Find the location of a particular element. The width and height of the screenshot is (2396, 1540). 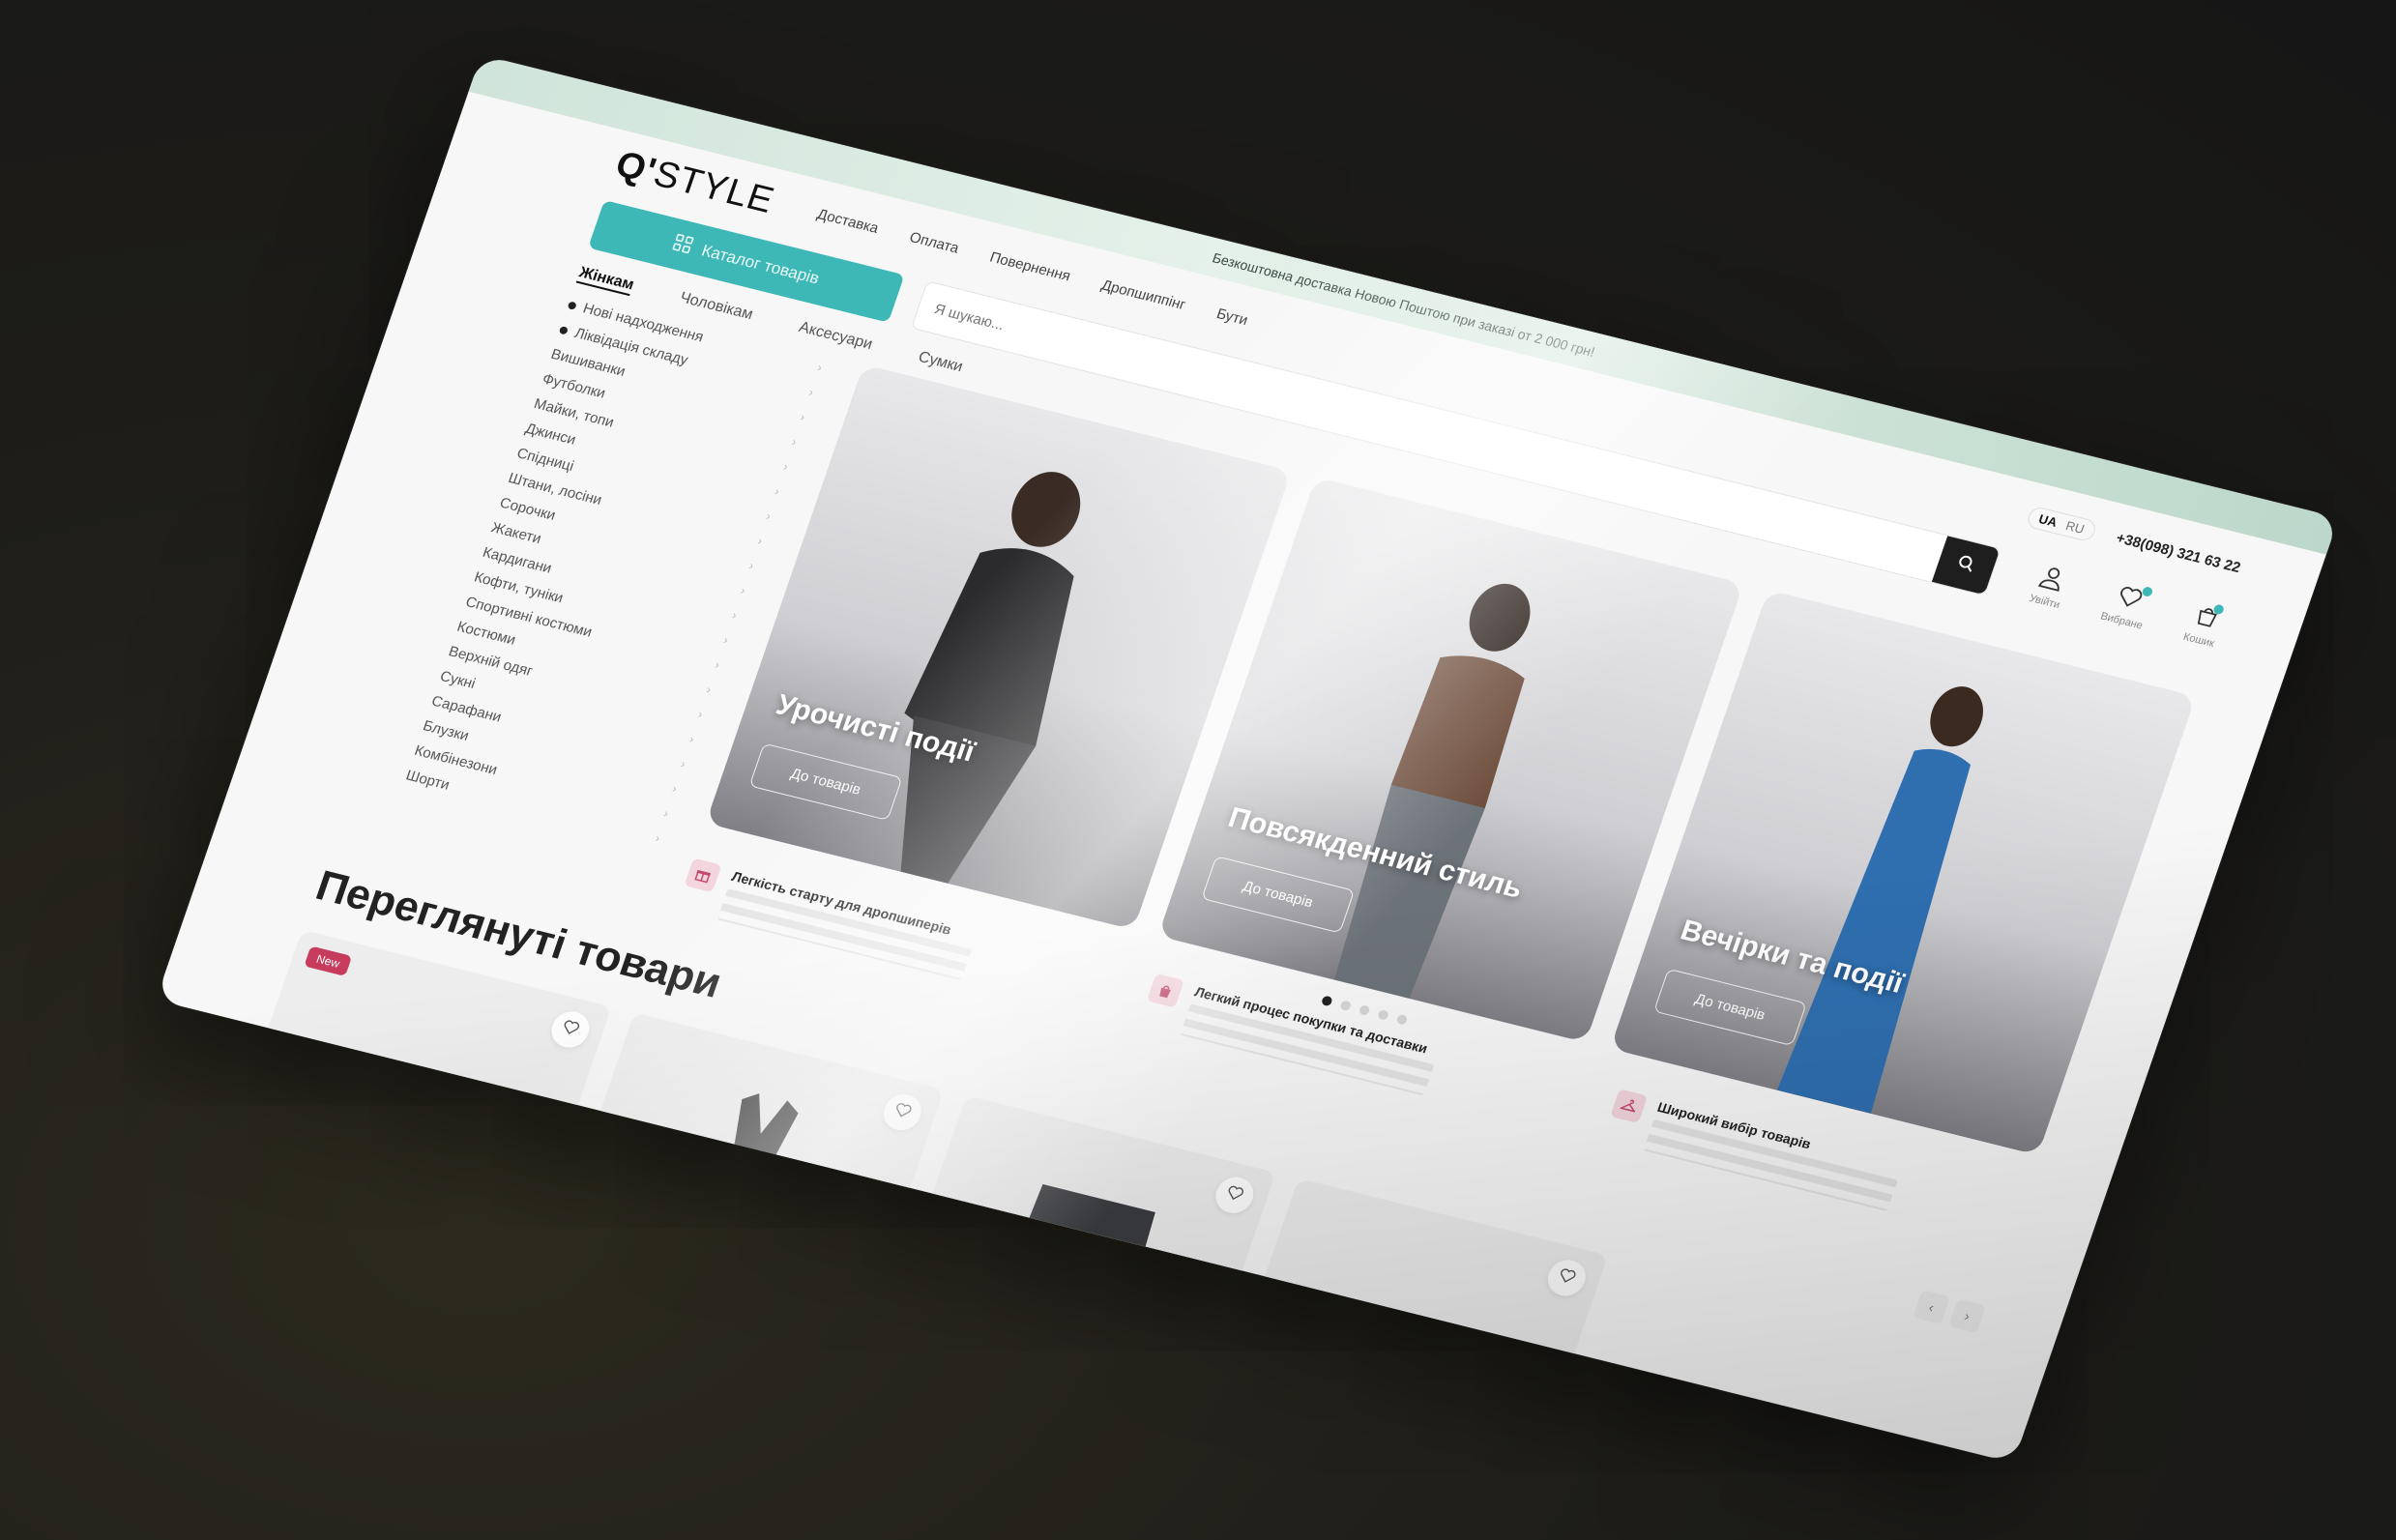

search-icon is located at coordinates (1966, 565).